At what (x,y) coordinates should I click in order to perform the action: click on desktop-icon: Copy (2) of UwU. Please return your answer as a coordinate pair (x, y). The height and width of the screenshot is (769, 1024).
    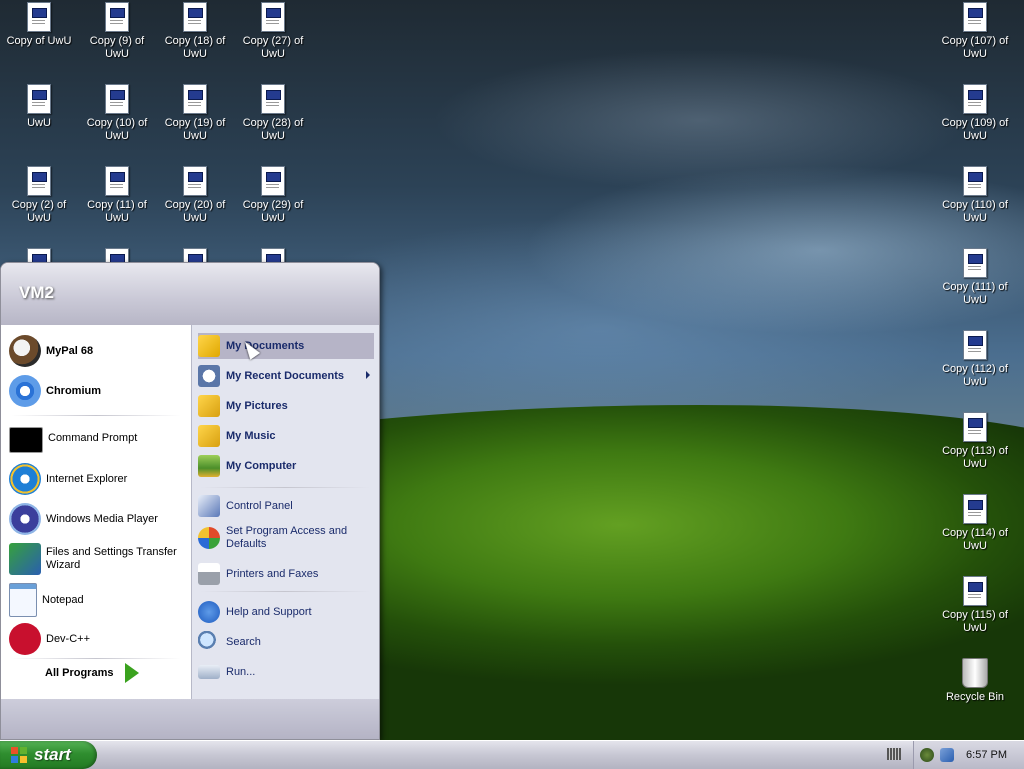
    Looking at the image, I should click on (39, 195).